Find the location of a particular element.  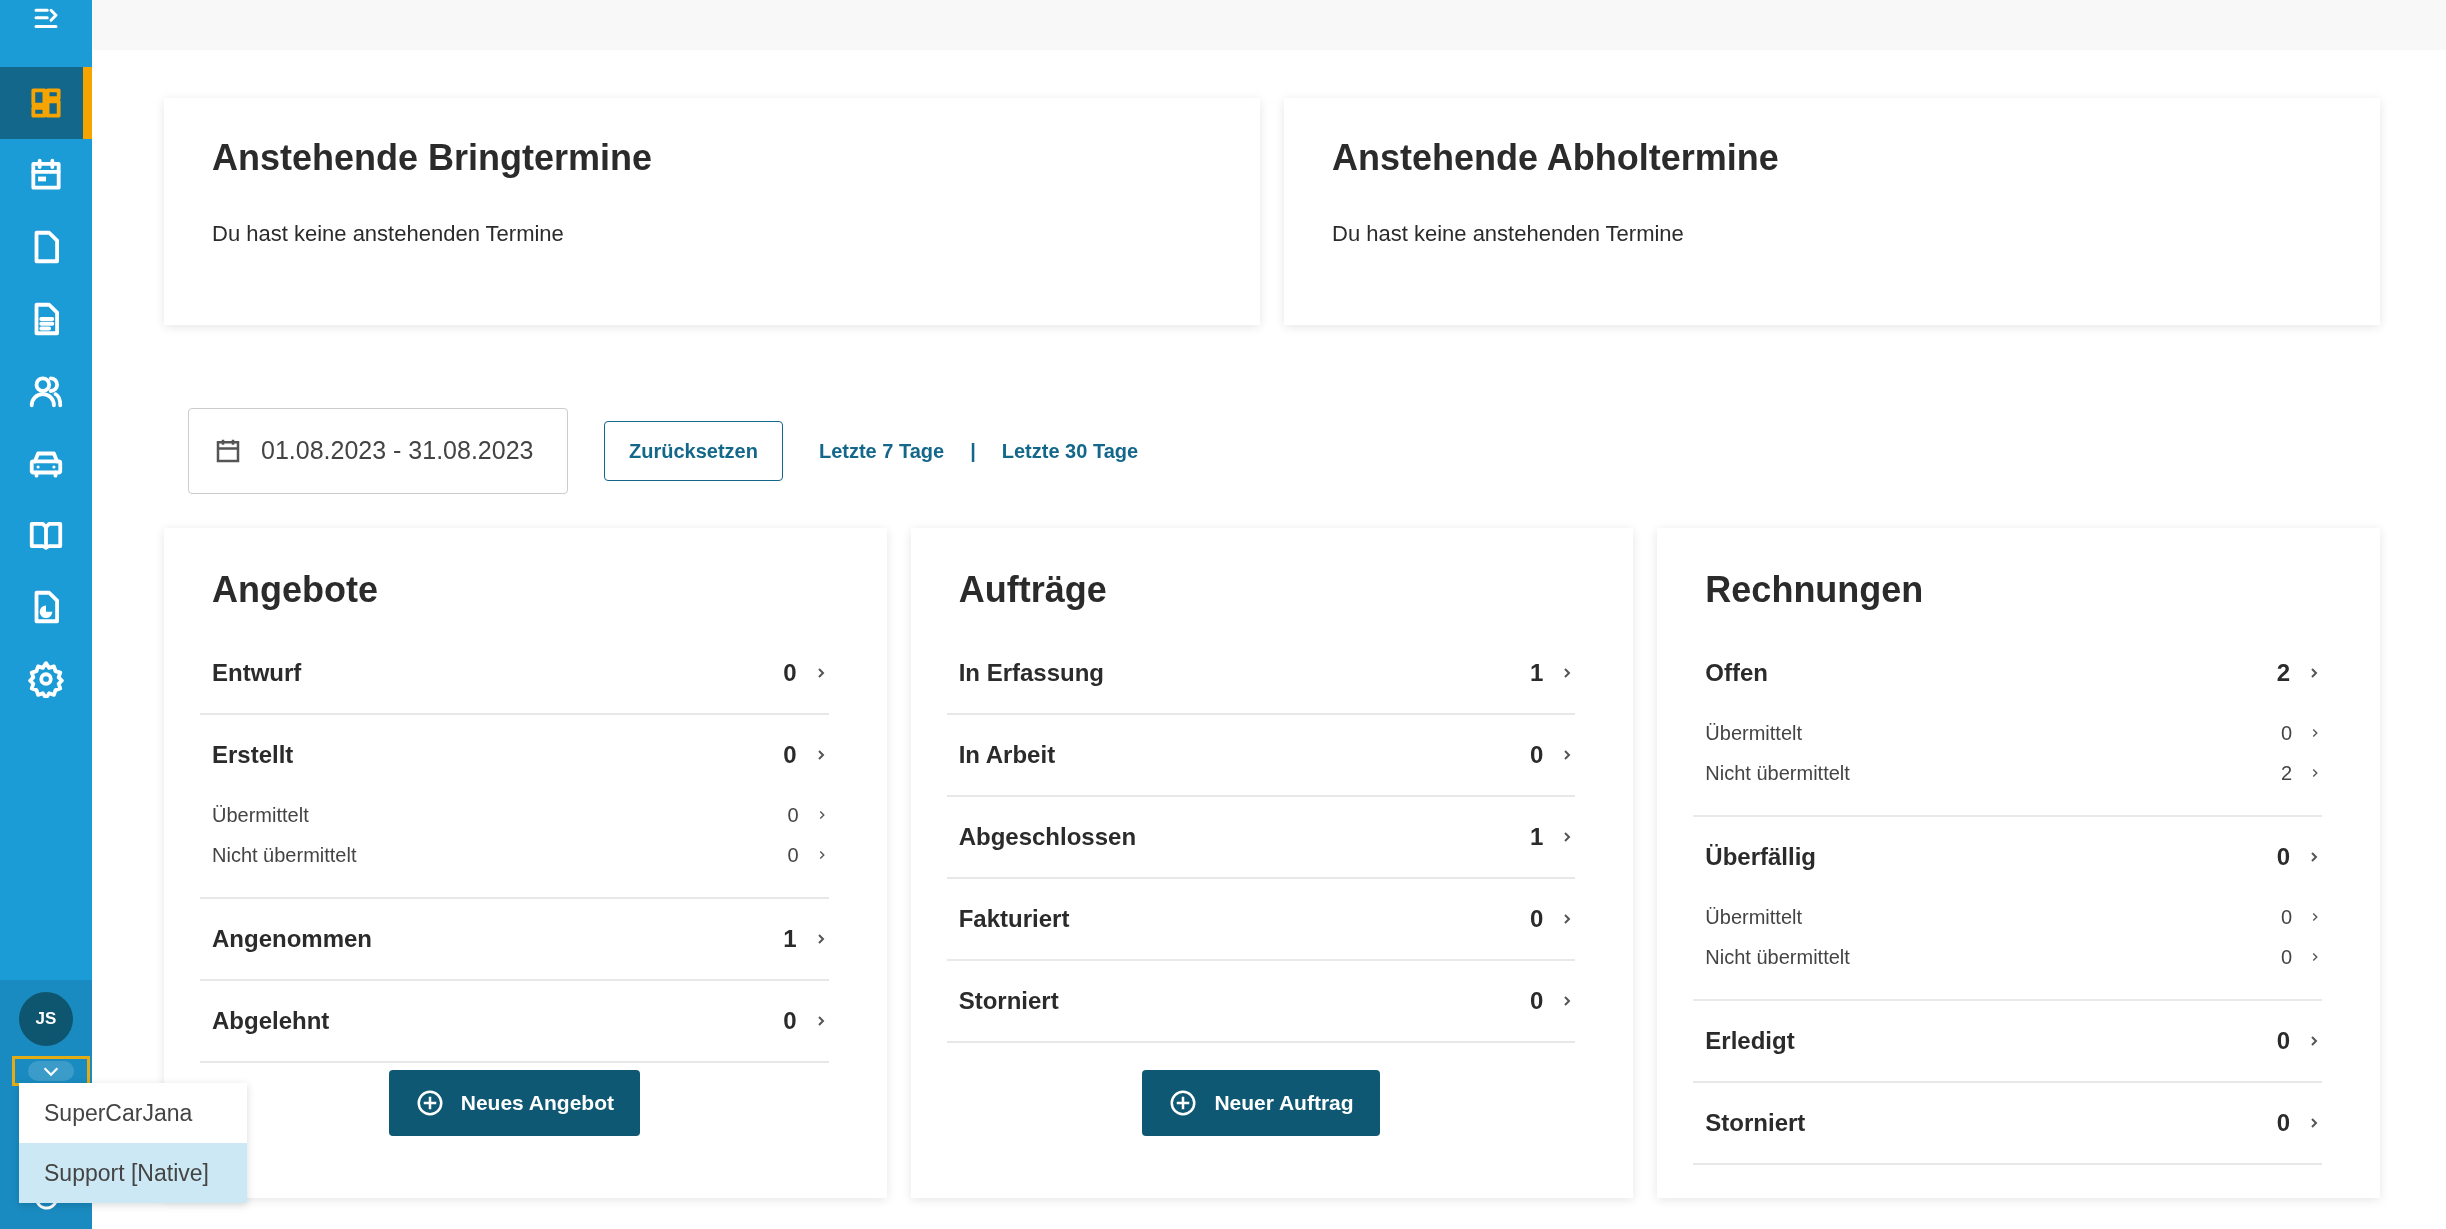

substatus-count: 2 is located at coordinates (2286, 774).